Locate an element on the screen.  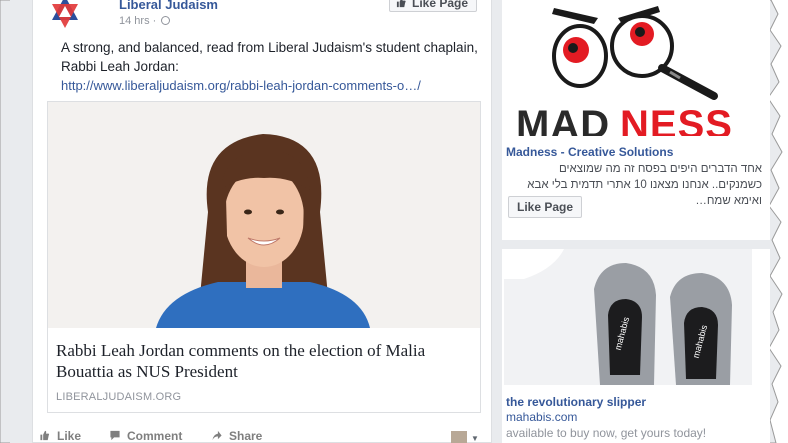
post-timestamp: 14 hrs · is located at coordinates (145, 21).